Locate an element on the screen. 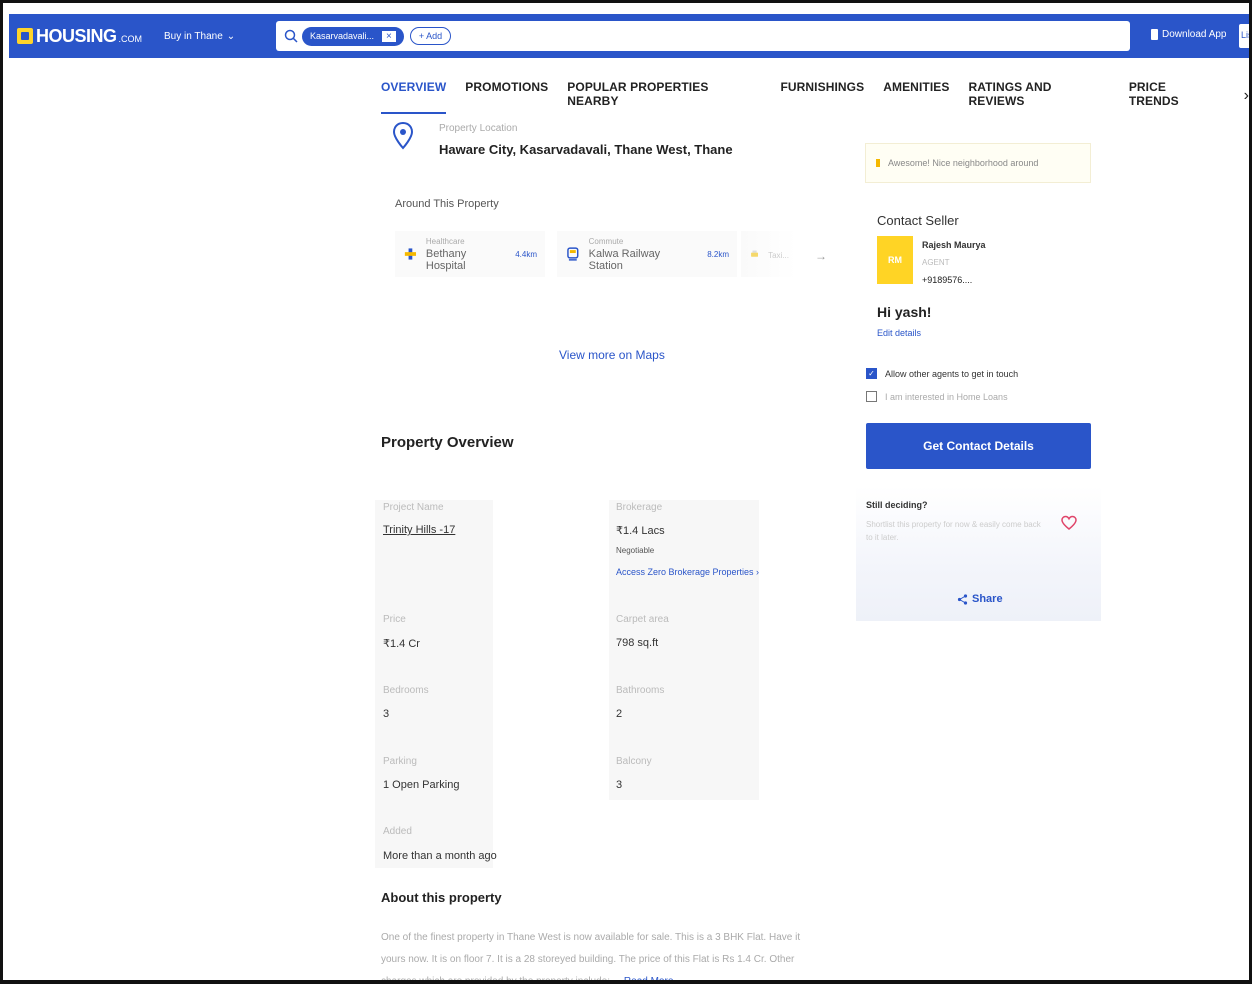  seller-name: Rajesh Maurya is located at coordinates (954, 245).